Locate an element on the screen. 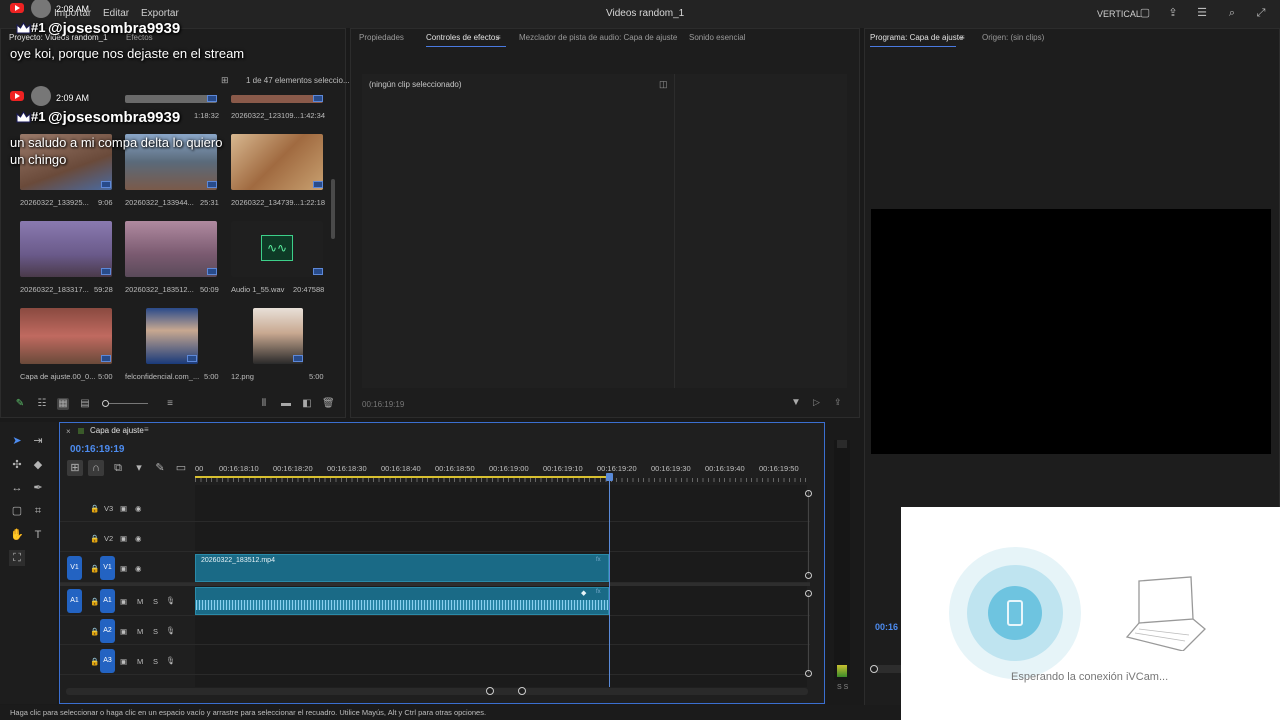 The height and width of the screenshot is (720, 1280). auto-reframe-icon: ⛶ is located at coordinates (17, 558).